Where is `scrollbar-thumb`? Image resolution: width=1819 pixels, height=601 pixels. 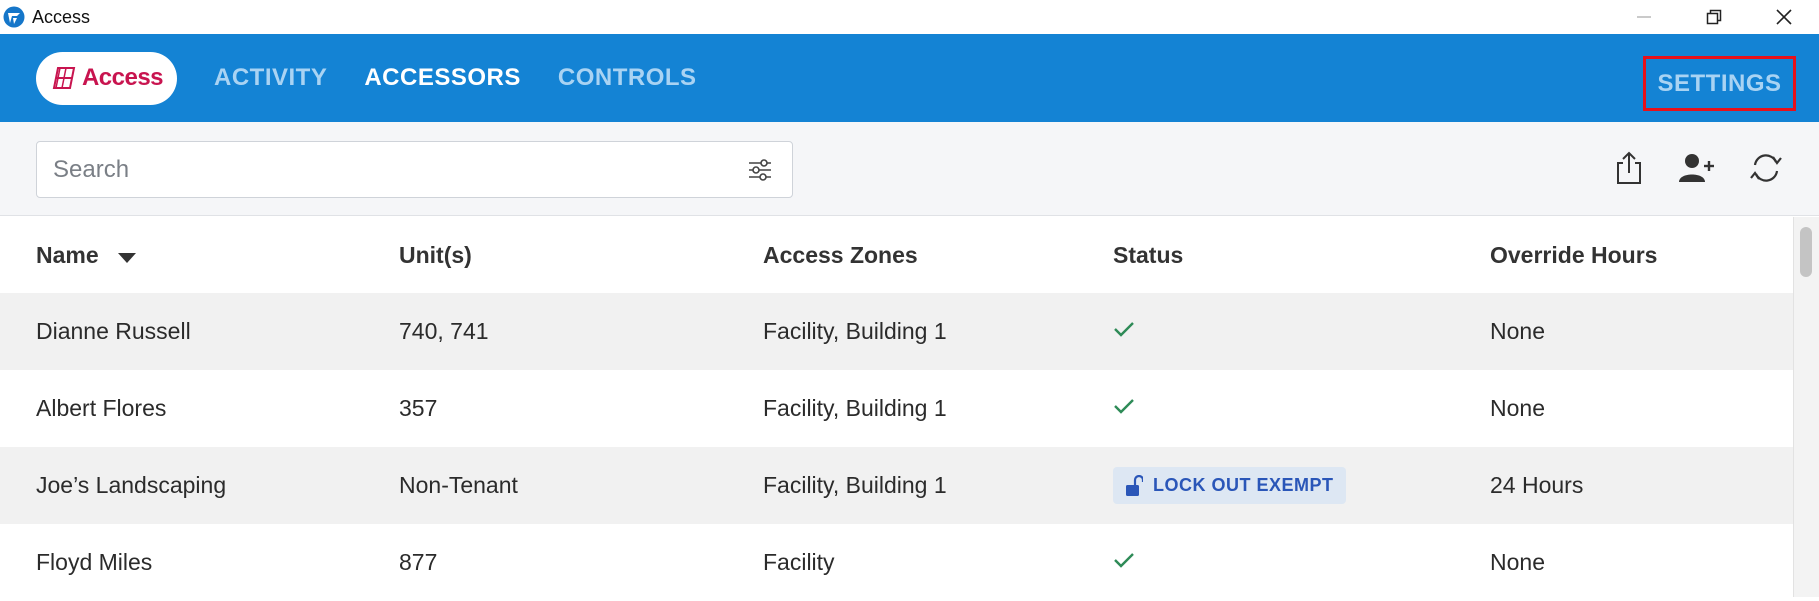
scrollbar-thumb is located at coordinates (1806, 252).